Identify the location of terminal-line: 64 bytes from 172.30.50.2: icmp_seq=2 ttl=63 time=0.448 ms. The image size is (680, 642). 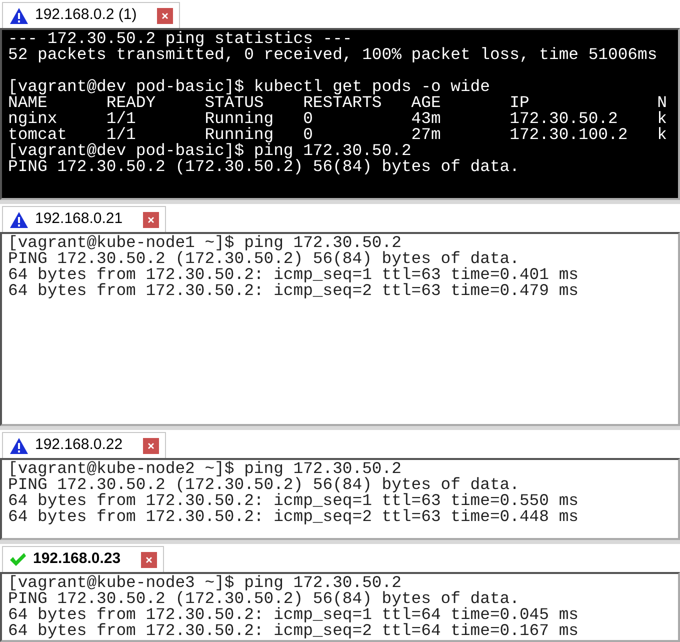
(294, 517).